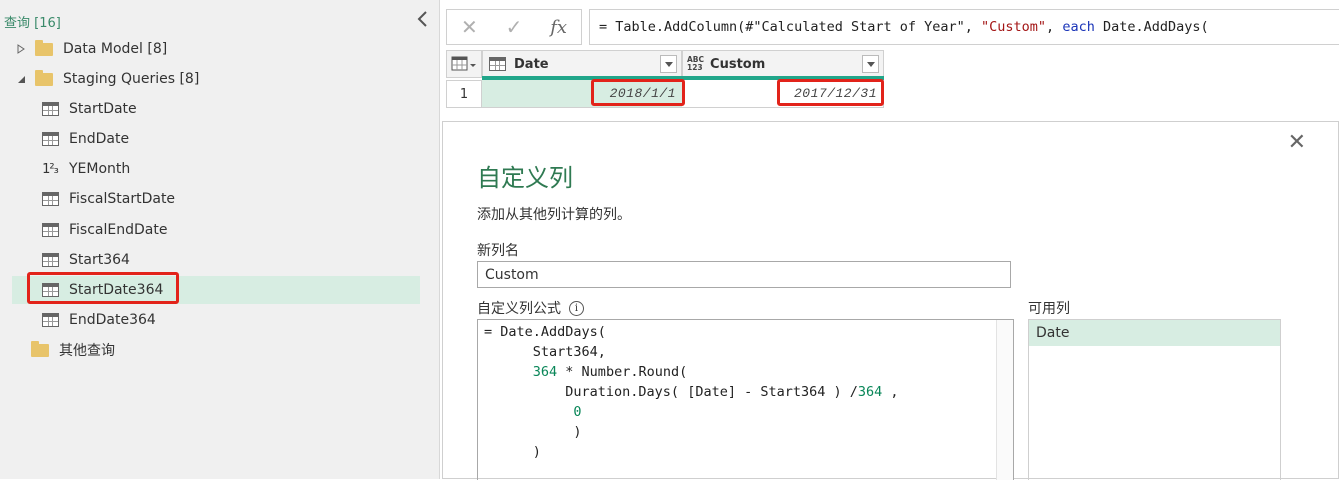 This screenshot has height=480, width=1339. Describe the element at coordinates (545, 332) in the screenshot. I see `formula-line: = Date.AddDays(` at that location.